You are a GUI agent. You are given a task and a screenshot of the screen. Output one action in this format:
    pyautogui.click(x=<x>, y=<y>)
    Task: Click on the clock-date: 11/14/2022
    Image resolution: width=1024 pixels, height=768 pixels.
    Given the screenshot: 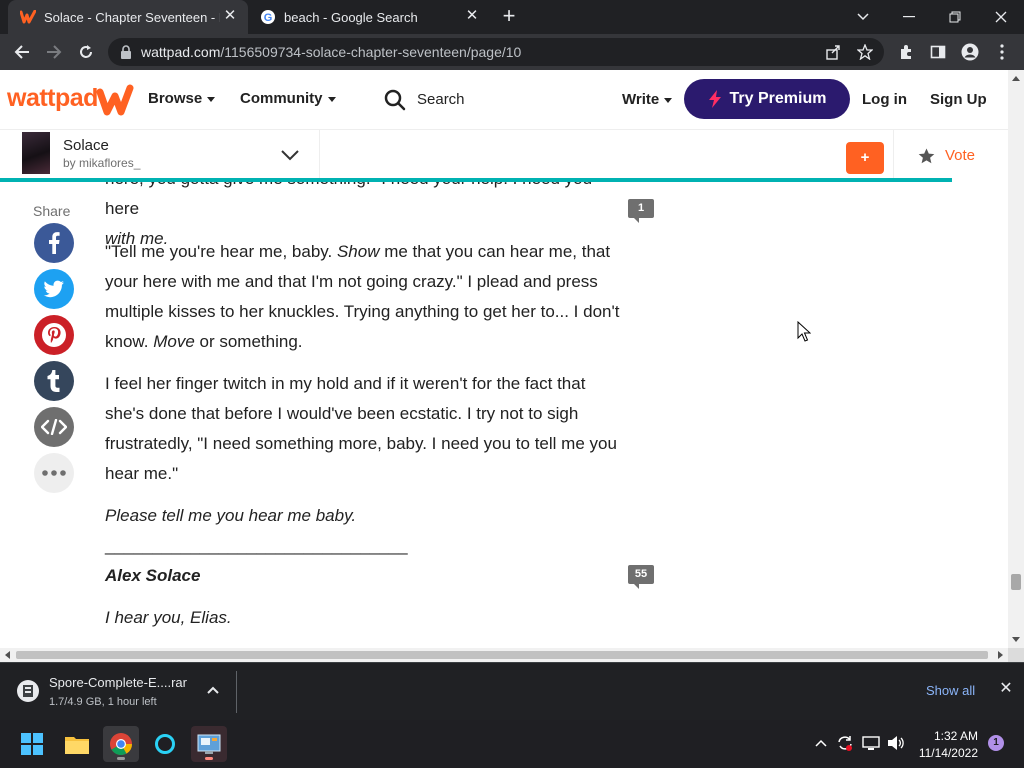 What is the action you would take?
    pyautogui.click(x=947, y=753)
    